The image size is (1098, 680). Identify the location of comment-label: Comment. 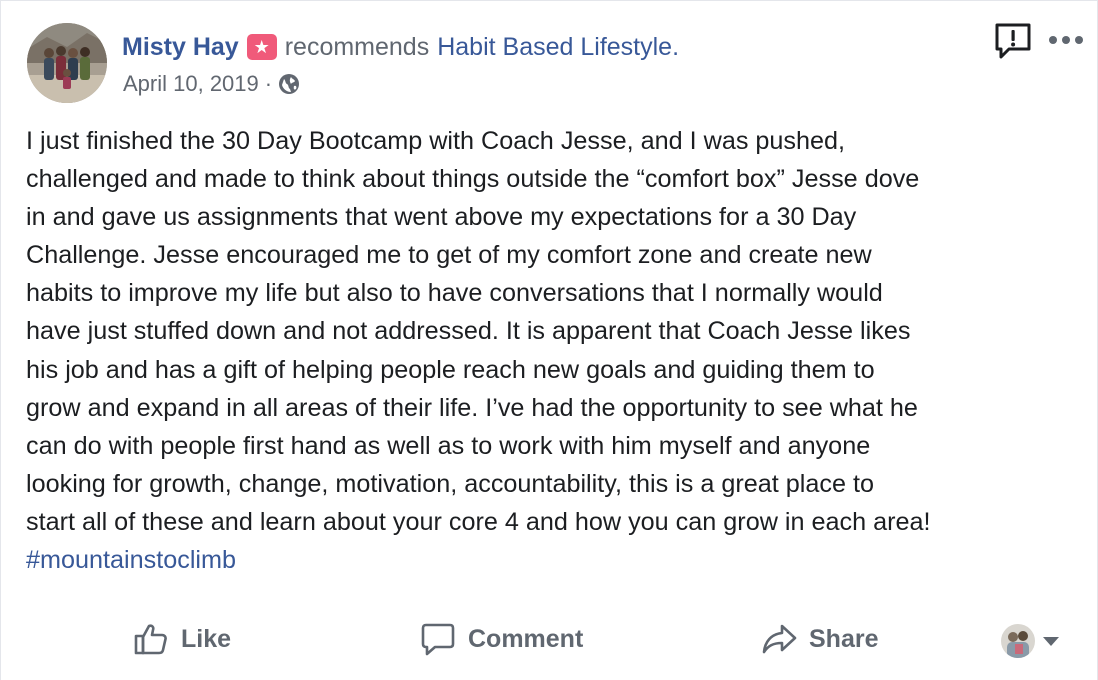
(526, 638).